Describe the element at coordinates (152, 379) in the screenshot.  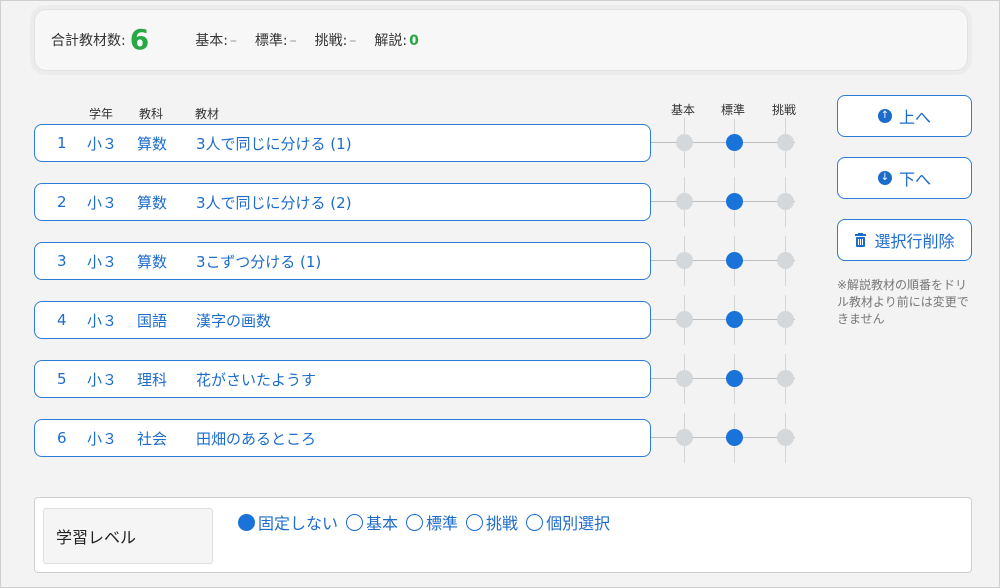
I see `row-subject: 理科` at that location.